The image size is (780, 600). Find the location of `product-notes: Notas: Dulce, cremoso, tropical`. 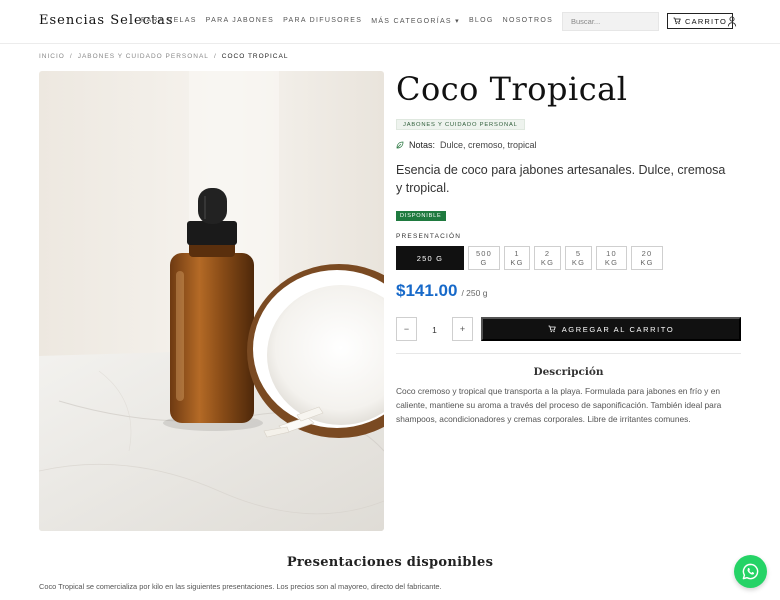

product-notes: Notas: Dulce, cremoso, tropical is located at coordinates (466, 145).